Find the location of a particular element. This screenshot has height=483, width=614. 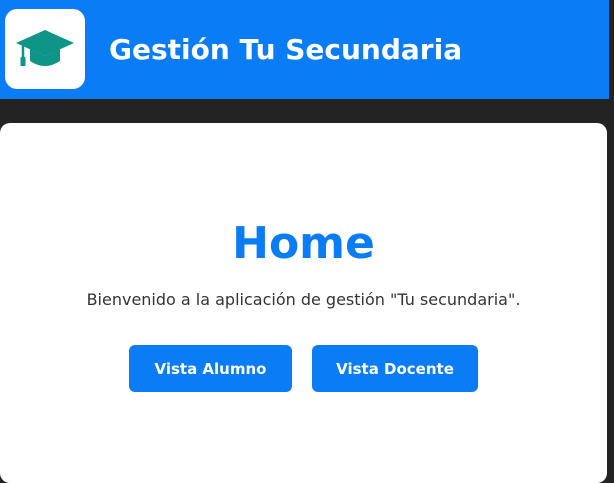

page-title: Home is located at coordinates (303, 243).